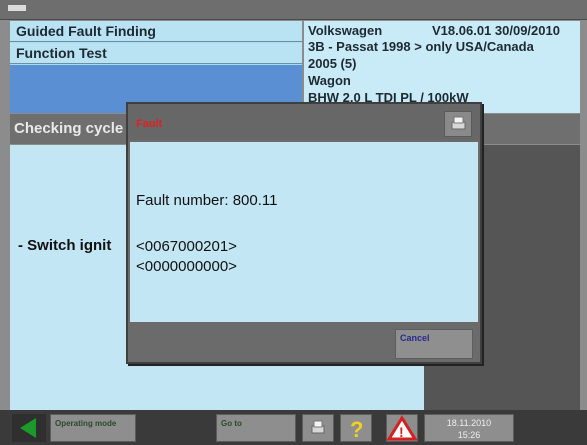  I want to click on print-button, so click(318, 428).